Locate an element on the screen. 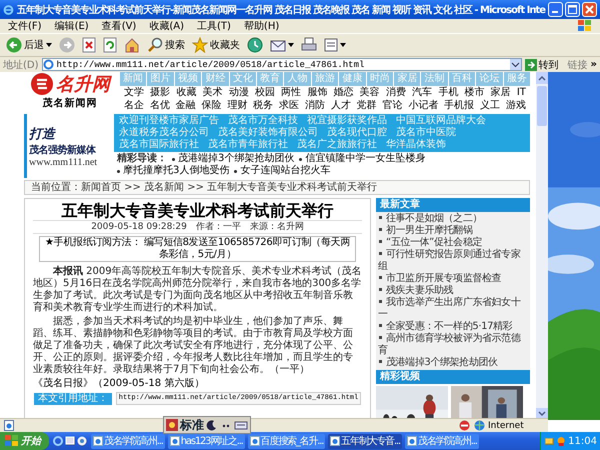 The width and height of the screenshot is (600, 450). subscription-notice: ★手机报纸订阅方法： 编写短信8发送至106585726即可订制（每天两条彩信，5元/月） is located at coordinates (197, 249).